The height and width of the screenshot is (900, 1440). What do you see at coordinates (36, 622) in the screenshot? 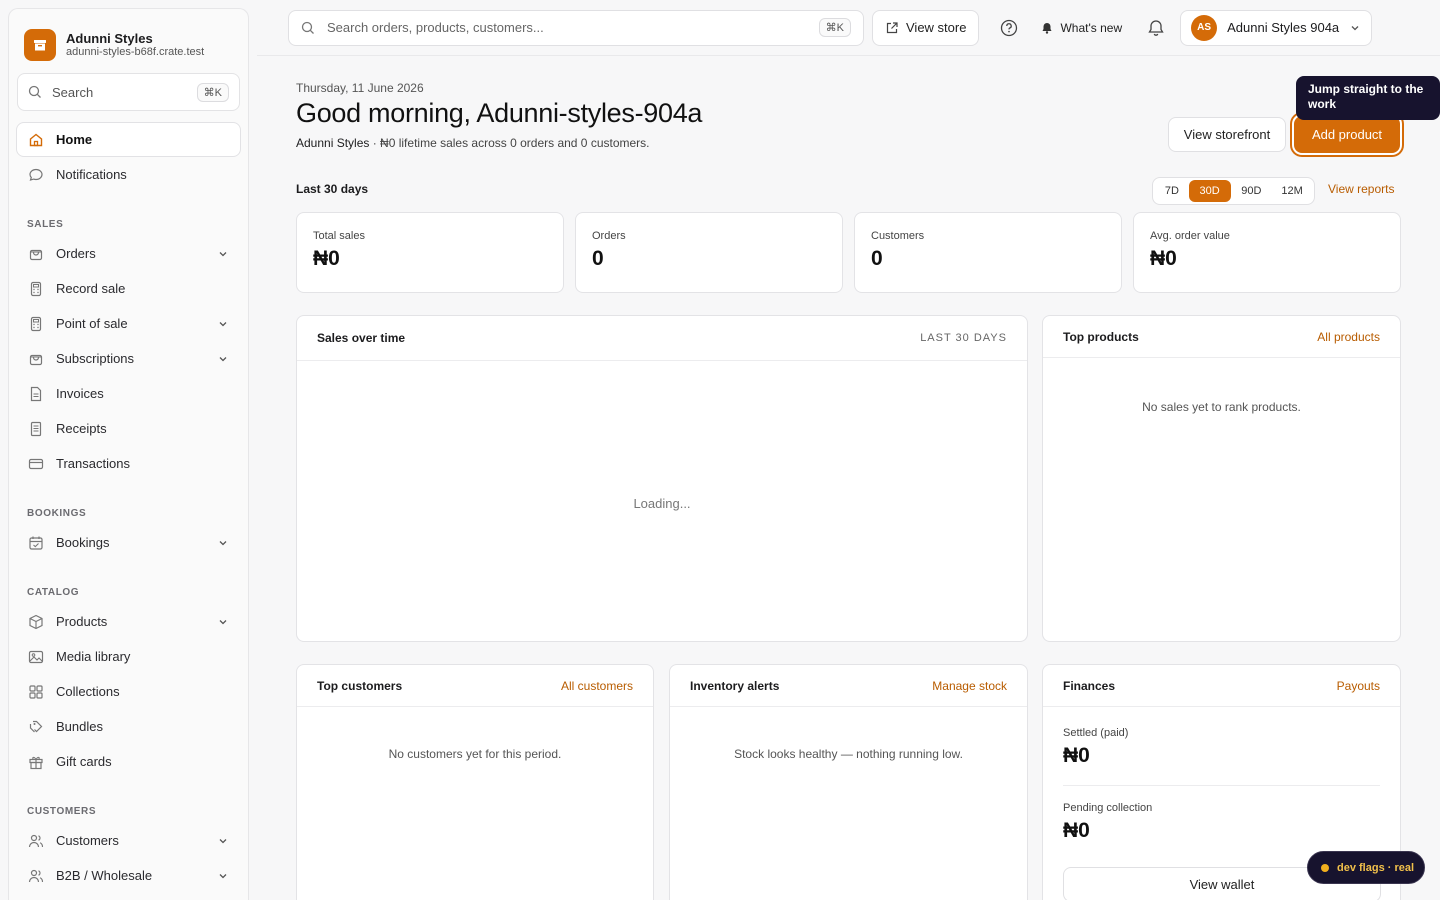
I see `box-icon` at bounding box center [36, 622].